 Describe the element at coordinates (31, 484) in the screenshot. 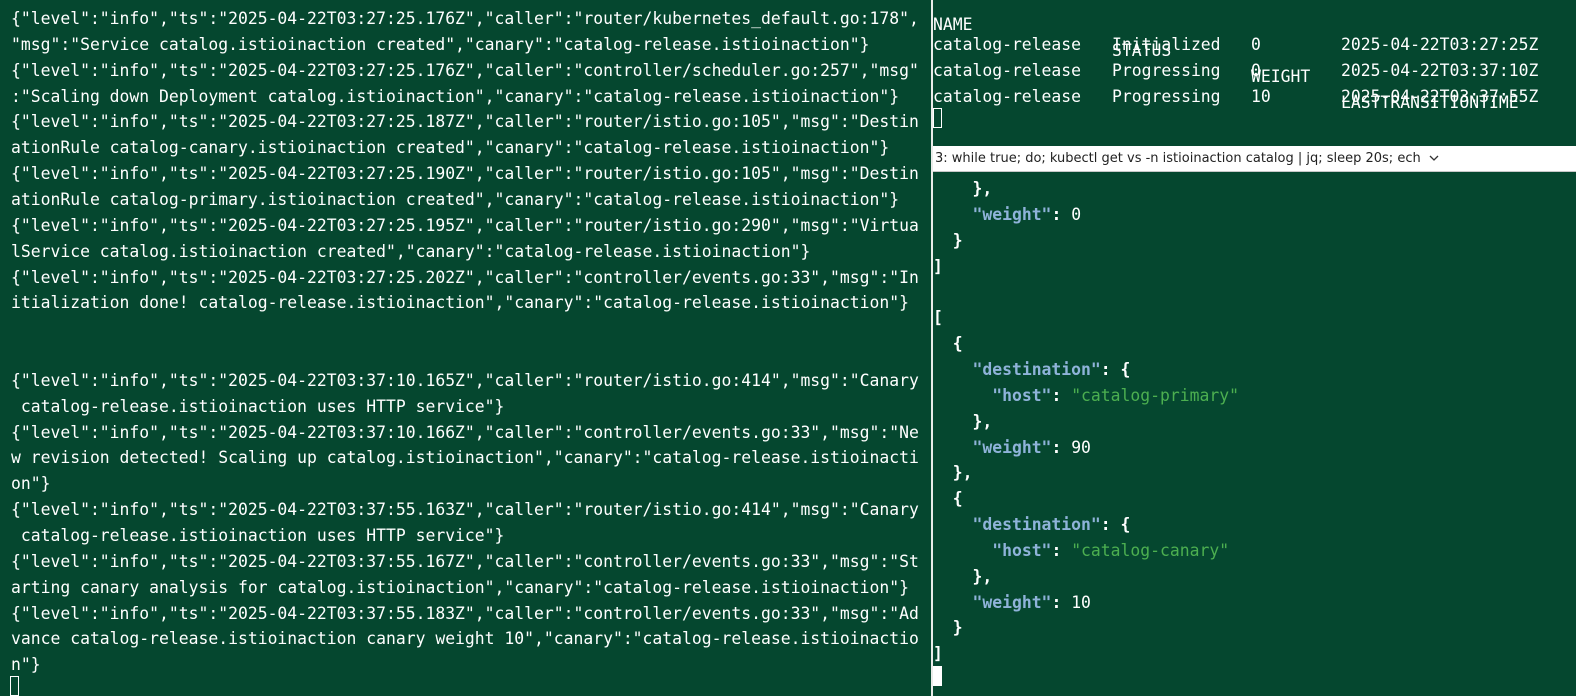

I see `log-line: on"}` at that location.